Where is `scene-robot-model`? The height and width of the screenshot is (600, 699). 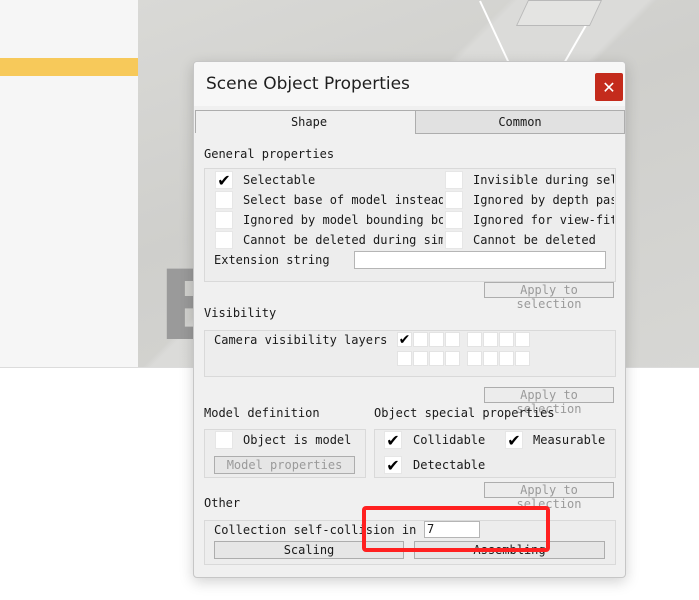 scene-robot-model is located at coordinates (559, 13).